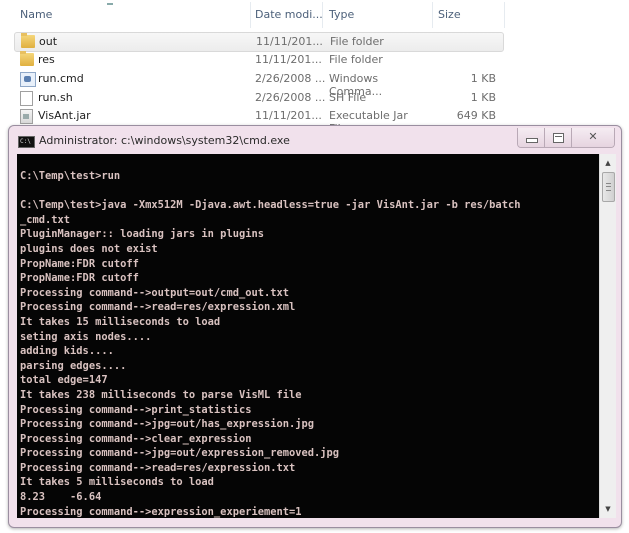 Image resolution: width=629 pixels, height=533 pixels. I want to click on column-header-size: Size, so click(449, 14).